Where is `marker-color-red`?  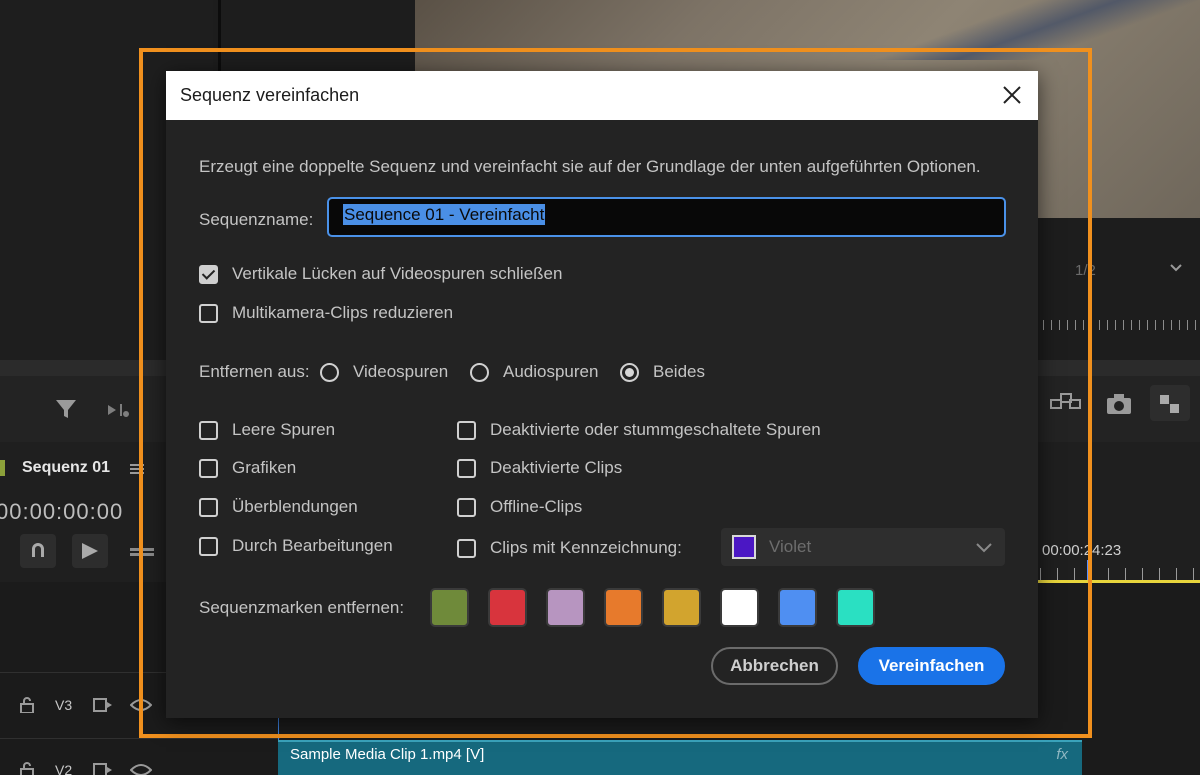 marker-color-red is located at coordinates (507, 607).